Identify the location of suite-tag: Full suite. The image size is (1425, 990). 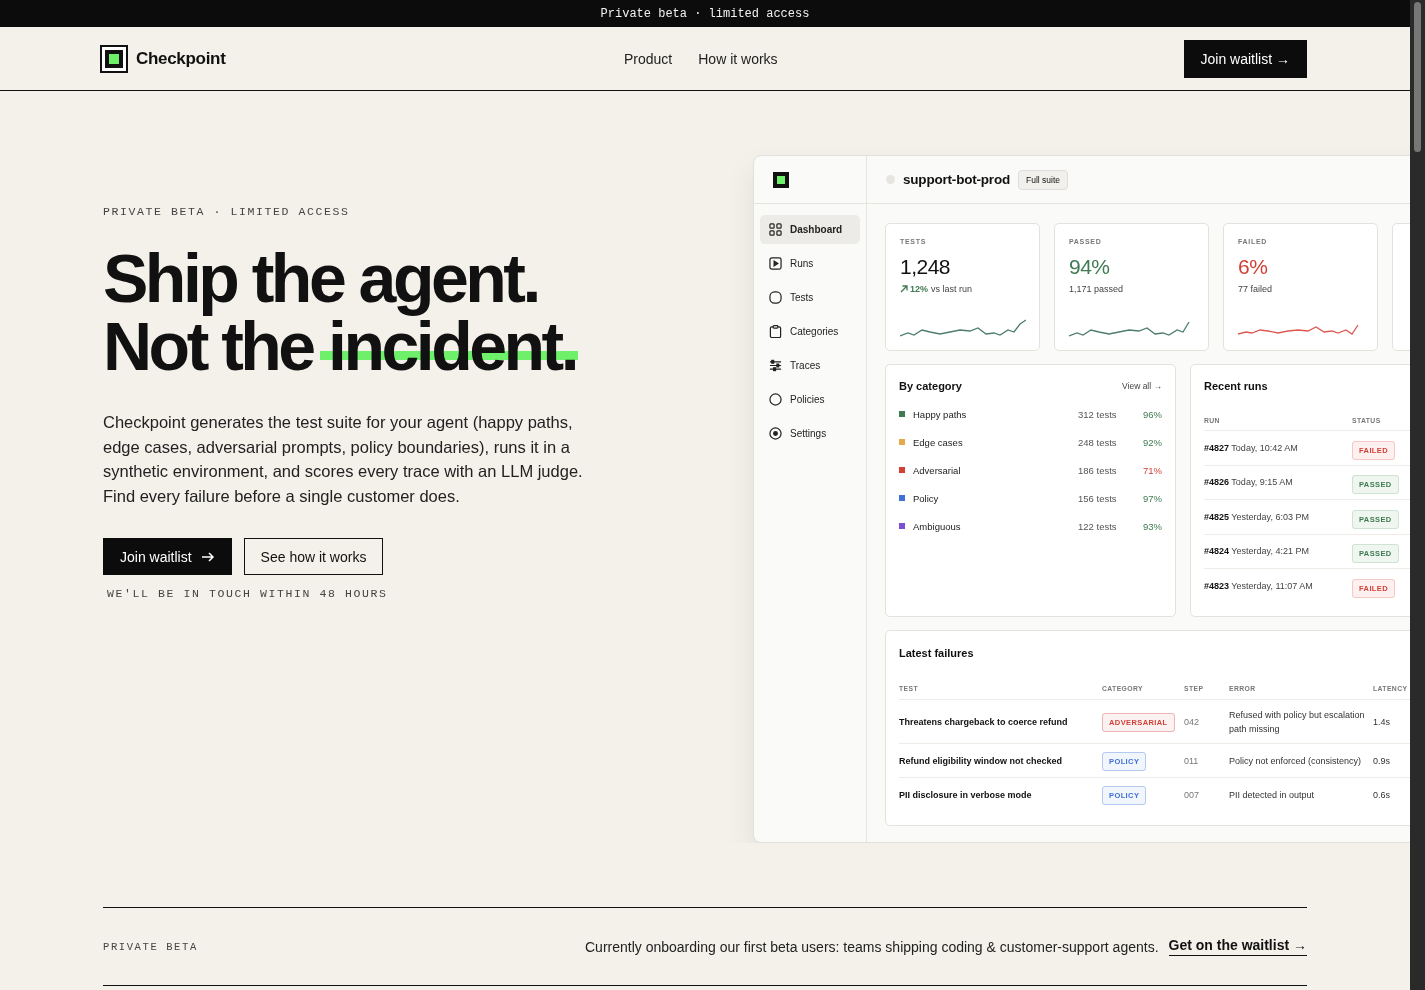
(1043, 179).